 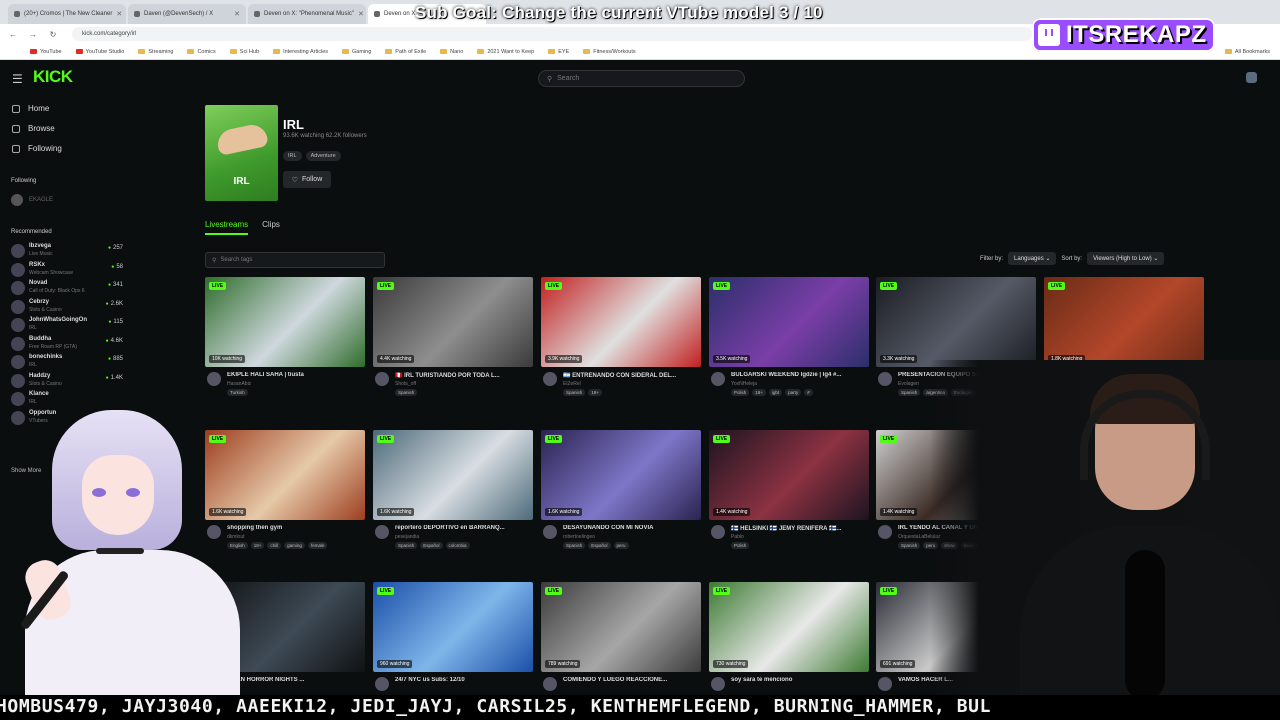 What do you see at coordinates (294, 545) in the screenshot?
I see `stream-tag: gaming` at bounding box center [294, 545].